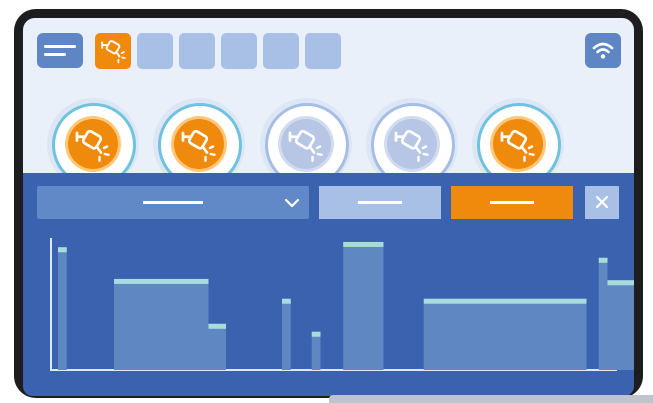  What do you see at coordinates (292, 203) in the screenshot?
I see `chevron-down-icon` at bounding box center [292, 203].